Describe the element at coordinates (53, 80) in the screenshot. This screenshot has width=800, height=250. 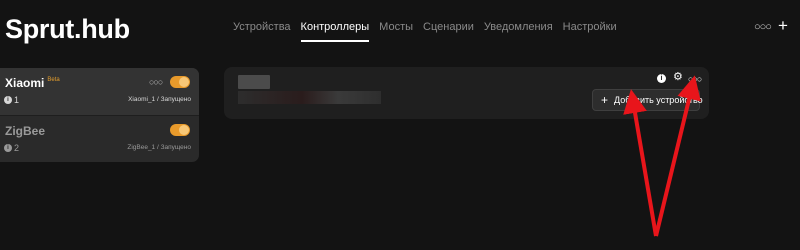
I see `beta-badge: Beta` at that location.